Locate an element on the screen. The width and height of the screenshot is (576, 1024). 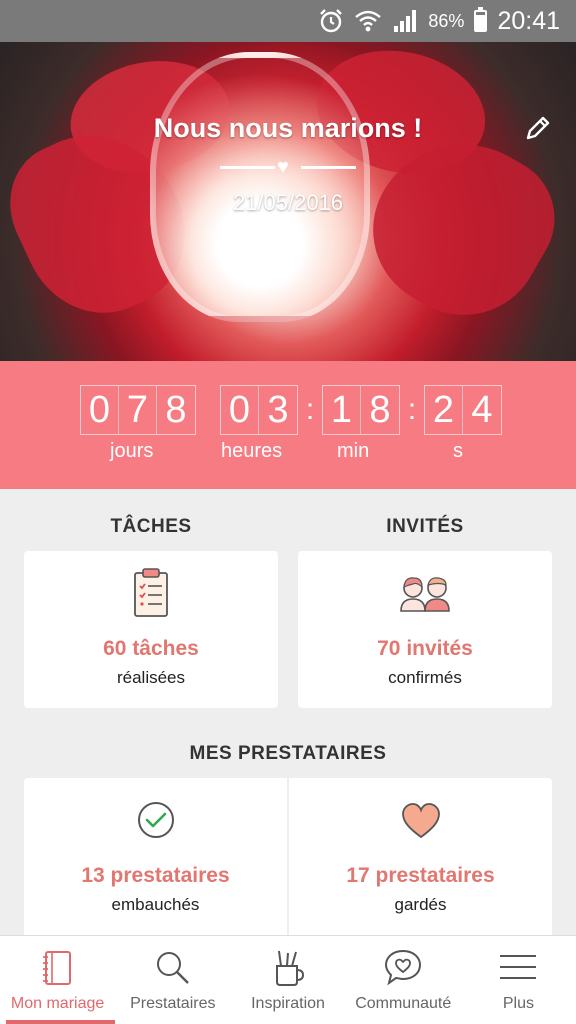
nav-plus: Plus is located at coordinates (518, 980).